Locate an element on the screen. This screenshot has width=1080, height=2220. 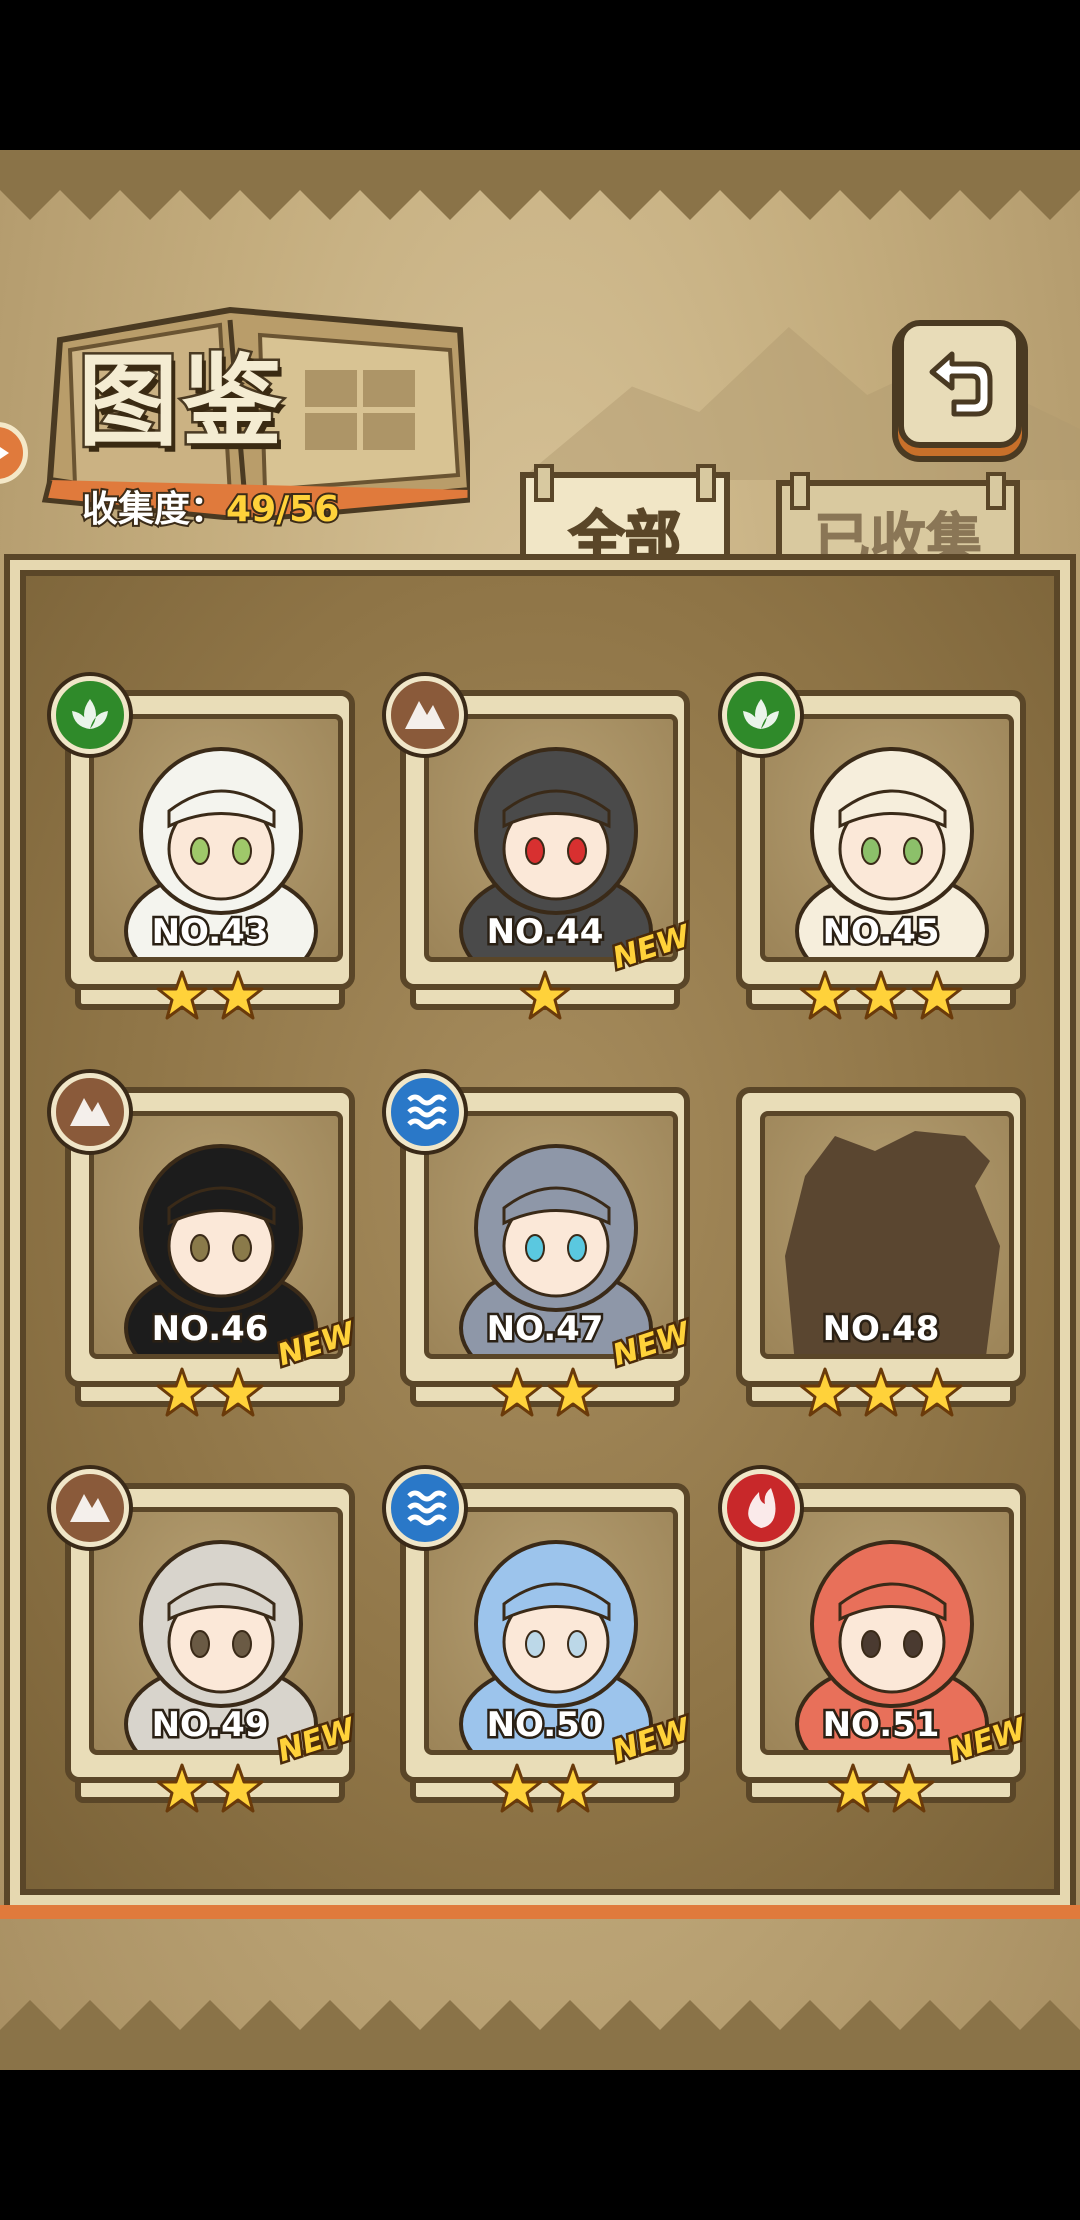
back-button is located at coordinates (960, 384).